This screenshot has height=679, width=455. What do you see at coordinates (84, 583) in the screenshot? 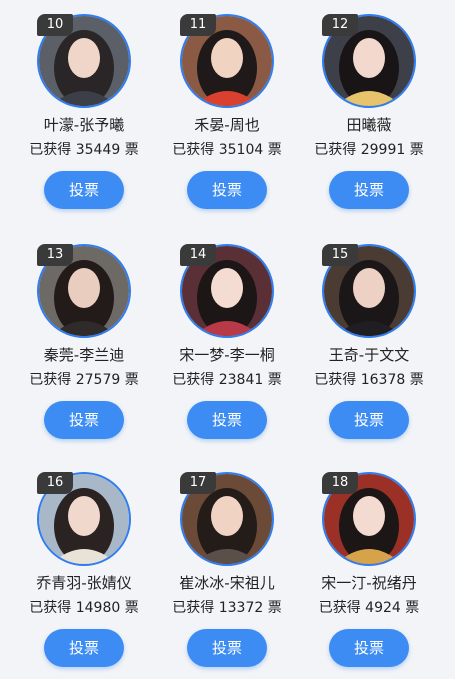
I see `candidate-name: 乔青羽-张婧仪` at bounding box center [84, 583].